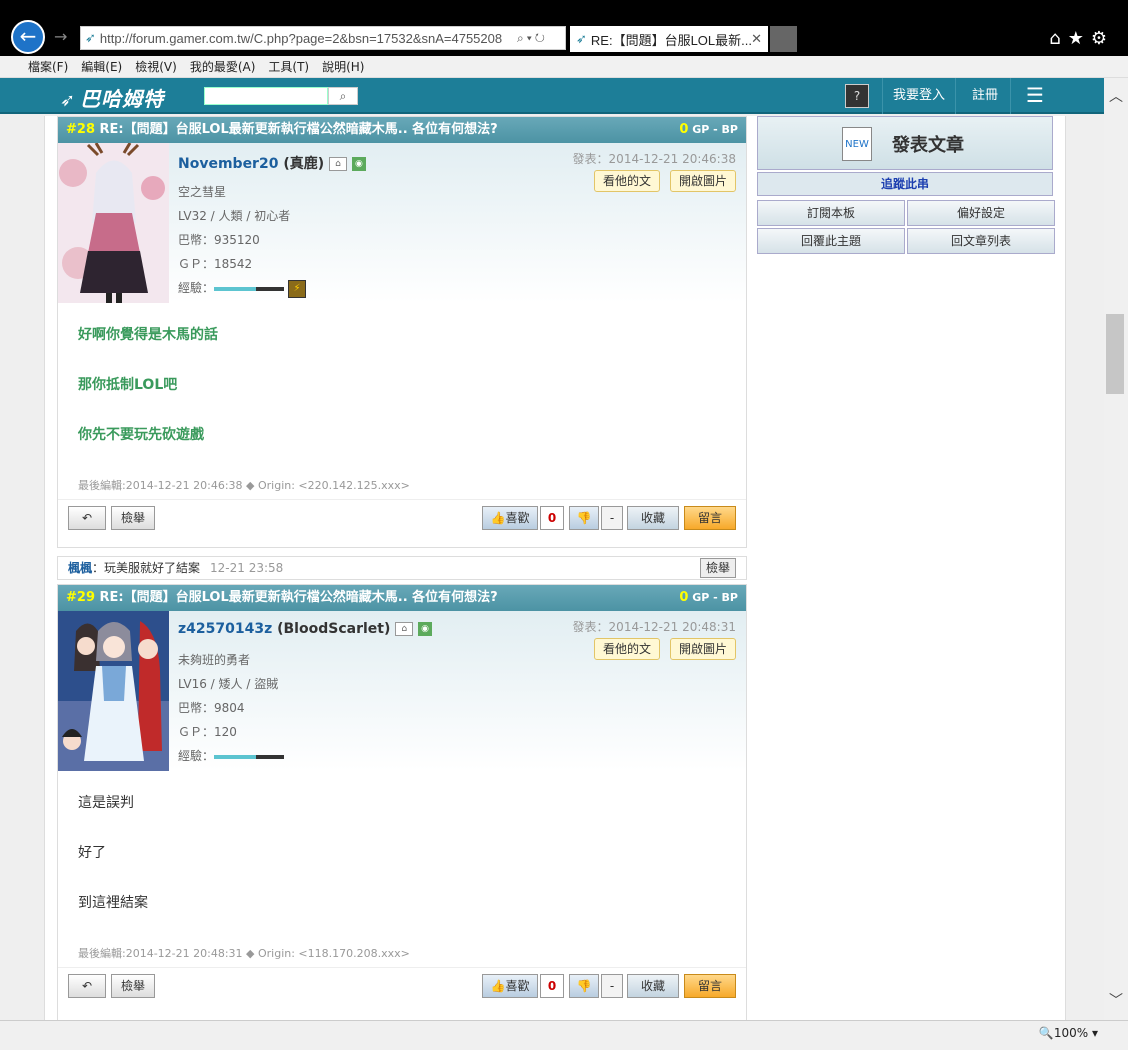  What do you see at coordinates (1071, 1033) in the screenshot?
I see `zoom-value: 100%` at bounding box center [1071, 1033].